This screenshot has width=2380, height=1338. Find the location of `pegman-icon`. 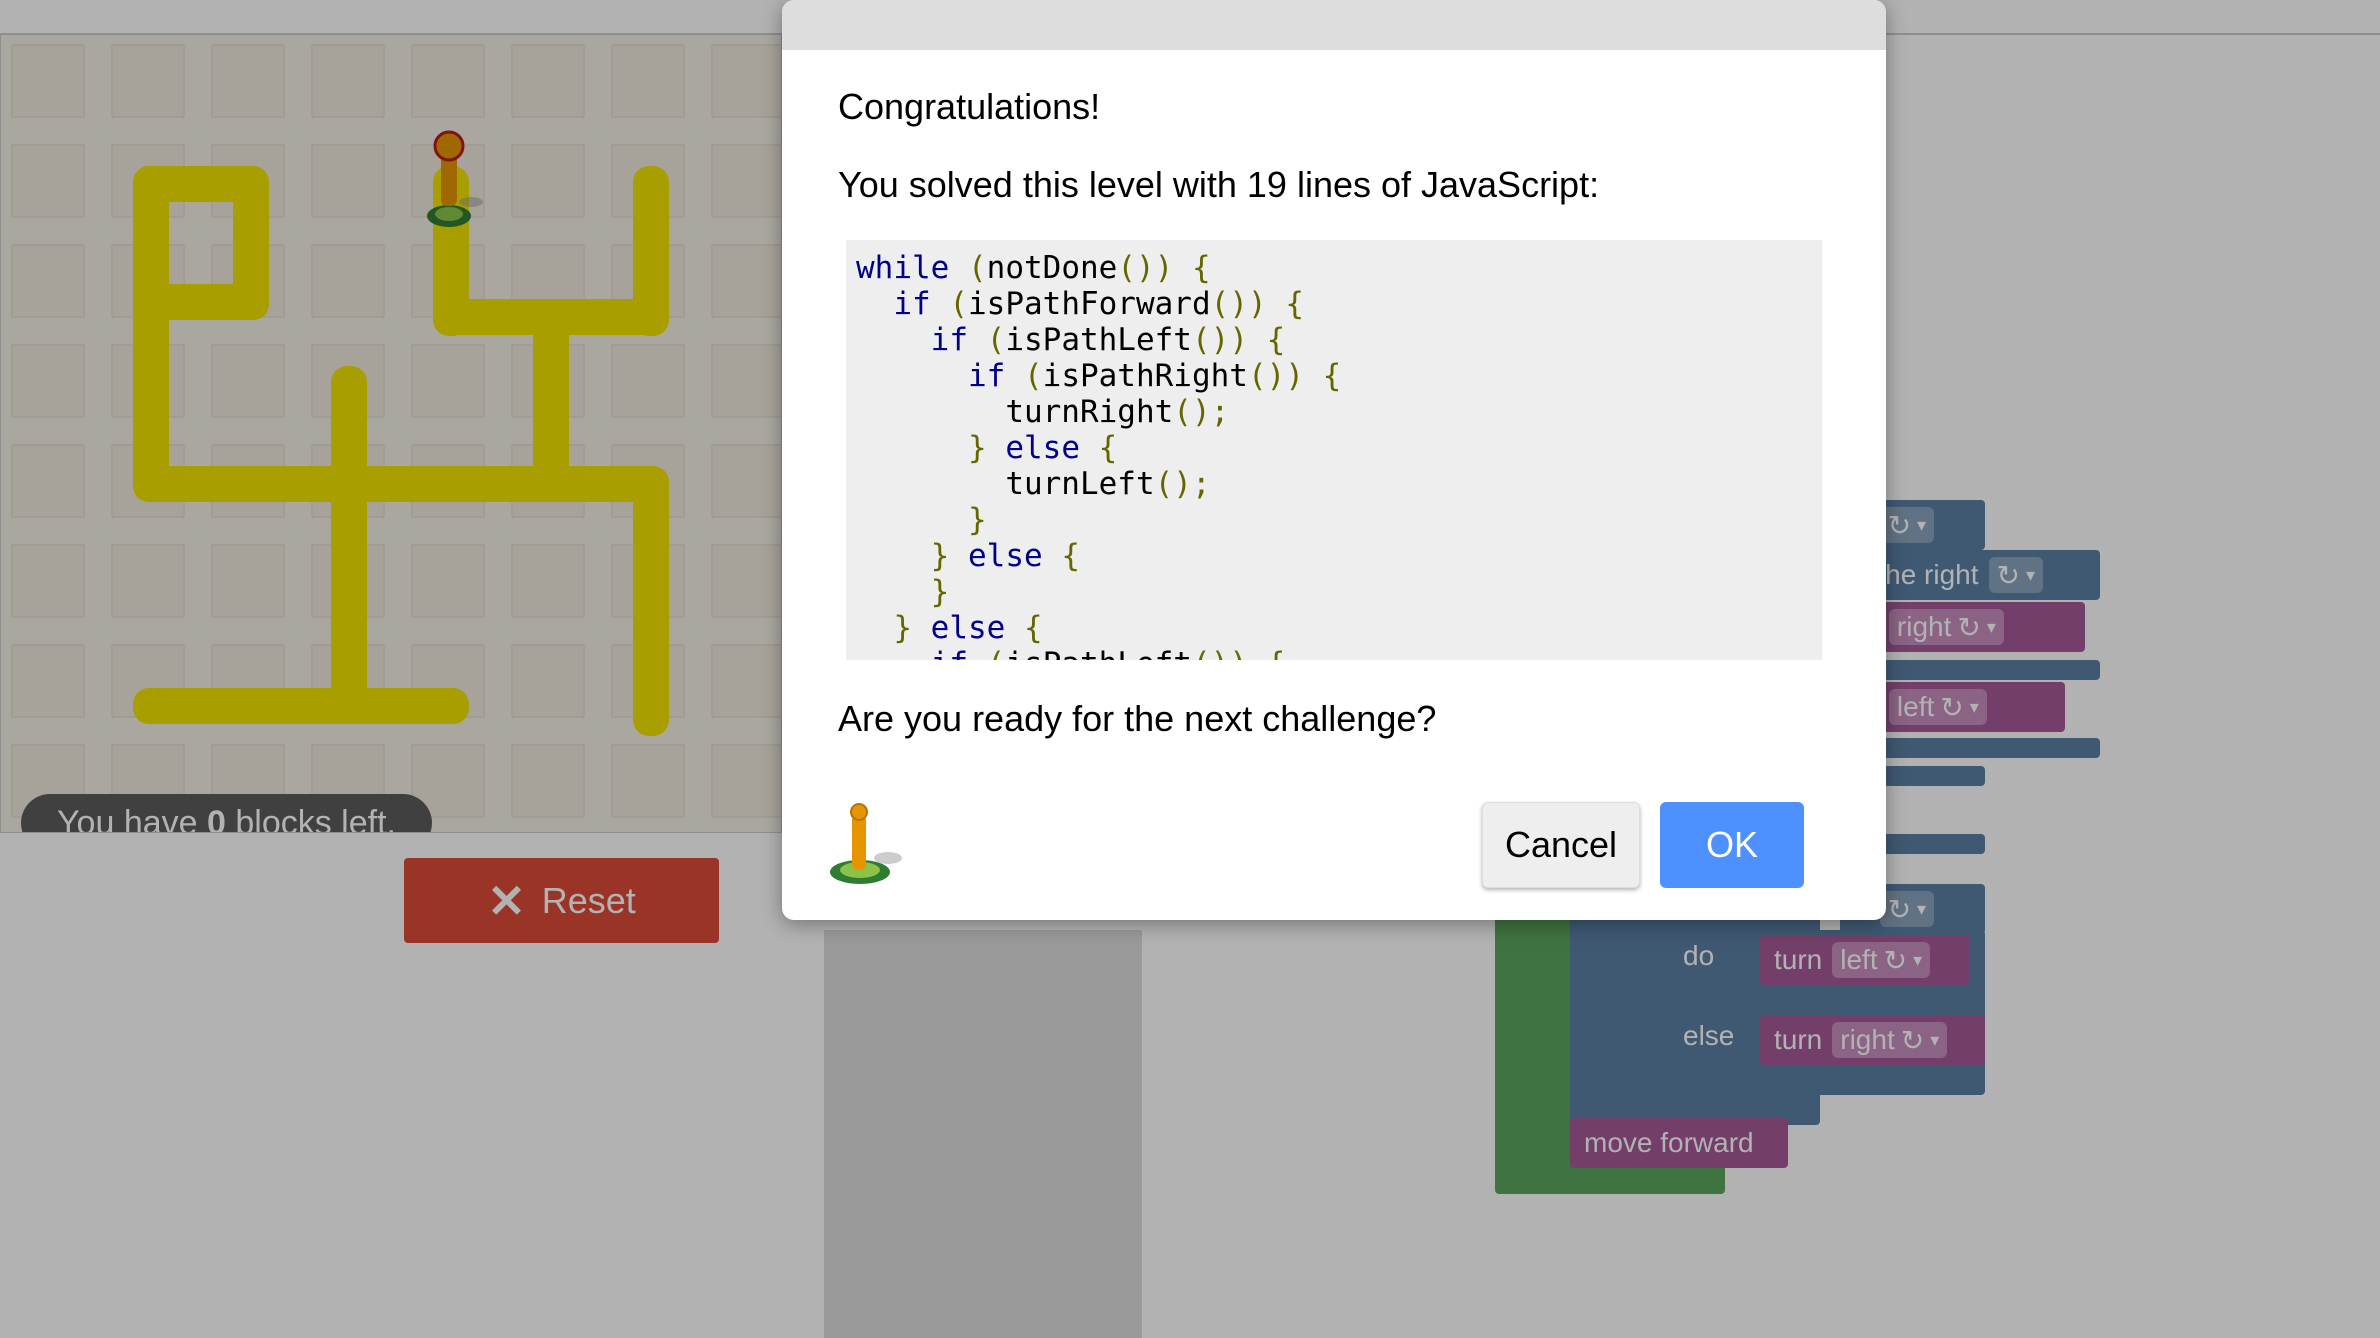

pegman-icon is located at coordinates (866, 843).